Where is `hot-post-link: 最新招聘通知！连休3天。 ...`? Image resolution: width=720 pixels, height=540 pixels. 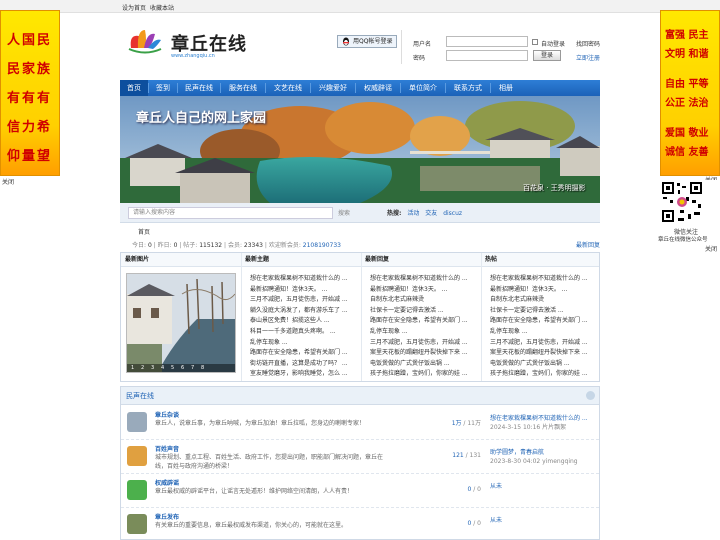
hot-post-link: 最新招聘通知！连休3天。 ... is located at coordinates (544, 288).